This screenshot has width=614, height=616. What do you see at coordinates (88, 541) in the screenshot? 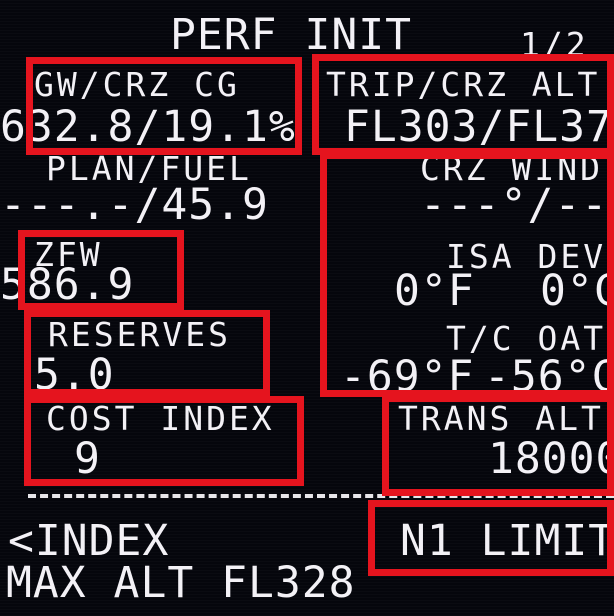
I see `index-prompt: <INDEX` at bounding box center [88, 541].